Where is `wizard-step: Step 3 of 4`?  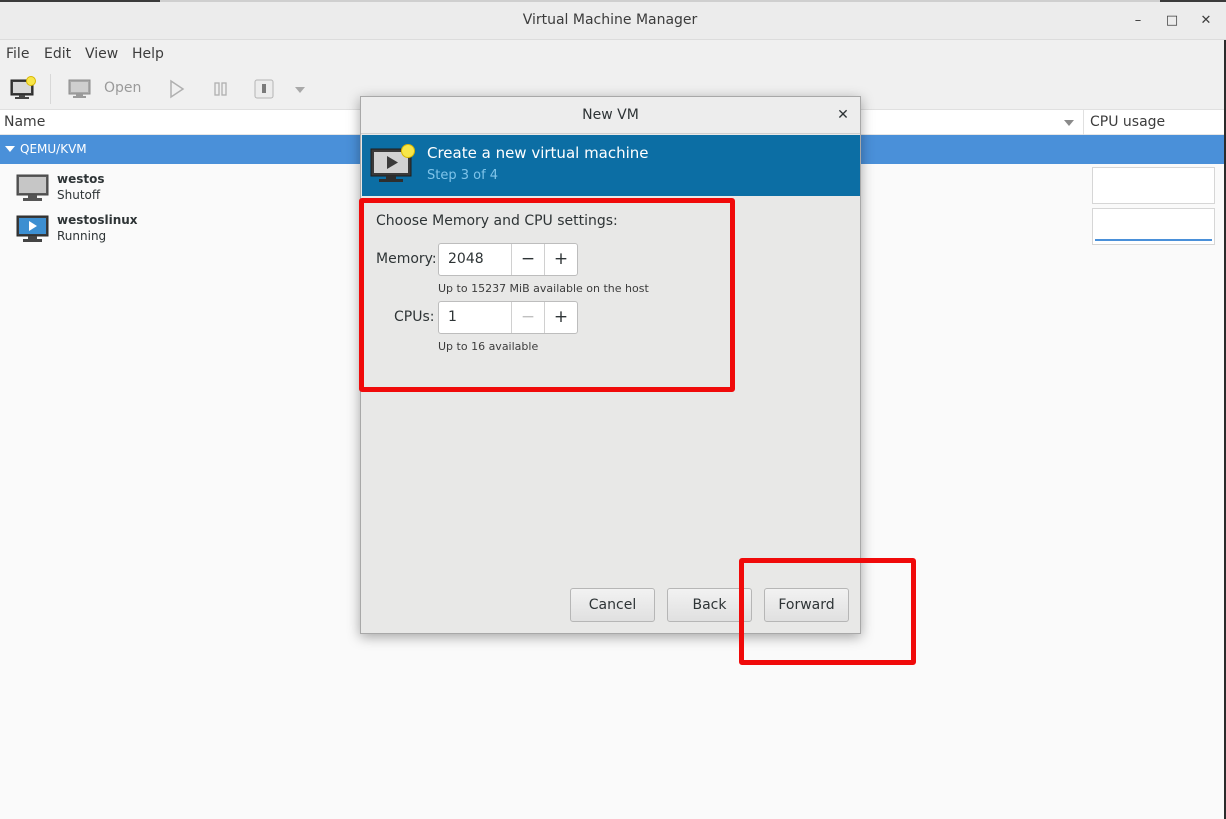 wizard-step: Step 3 of 4 is located at coordinates (463, 175).